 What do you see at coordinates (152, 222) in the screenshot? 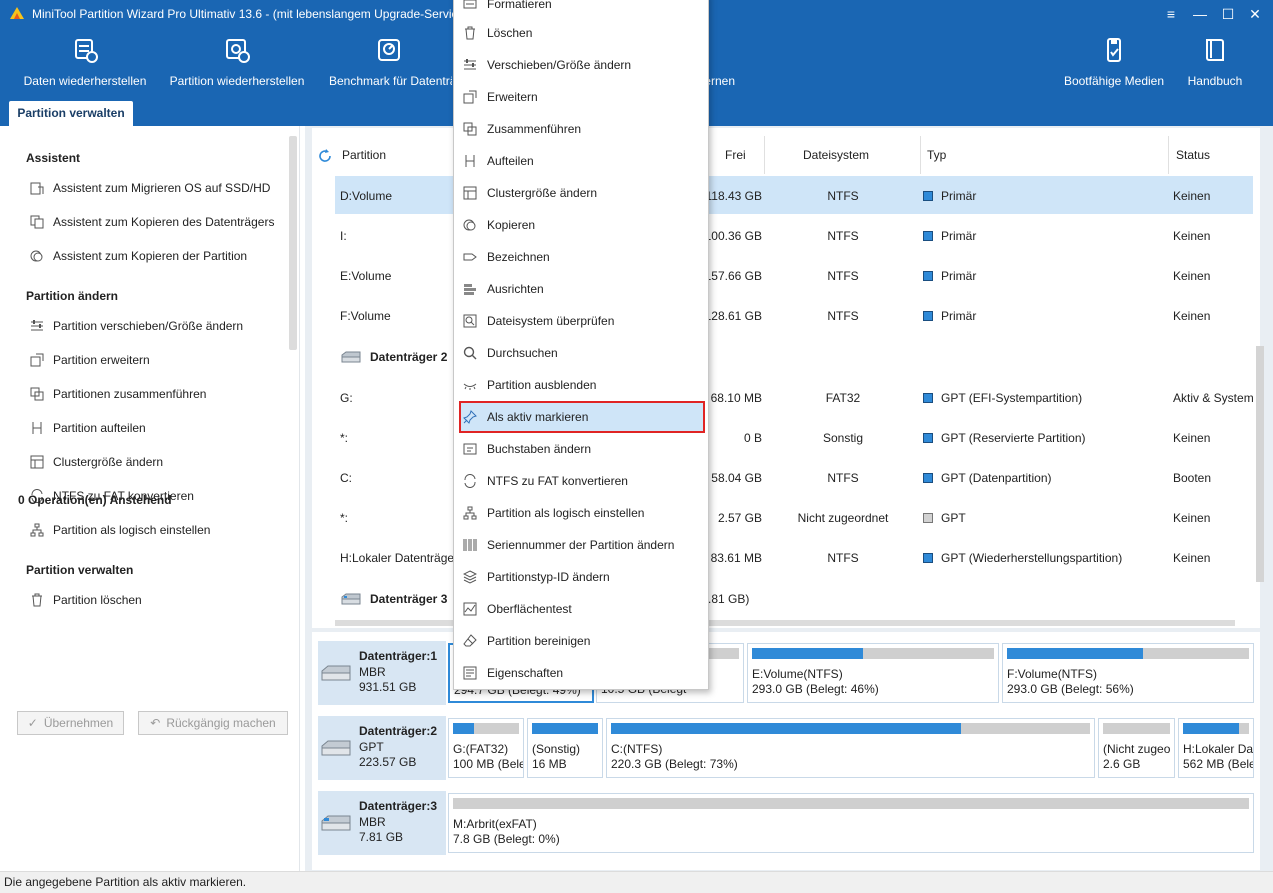
I see `sidebar-item-copy-disk: Assistent zum Kopieren des Datenträgers` at bounding box center [152, 222].